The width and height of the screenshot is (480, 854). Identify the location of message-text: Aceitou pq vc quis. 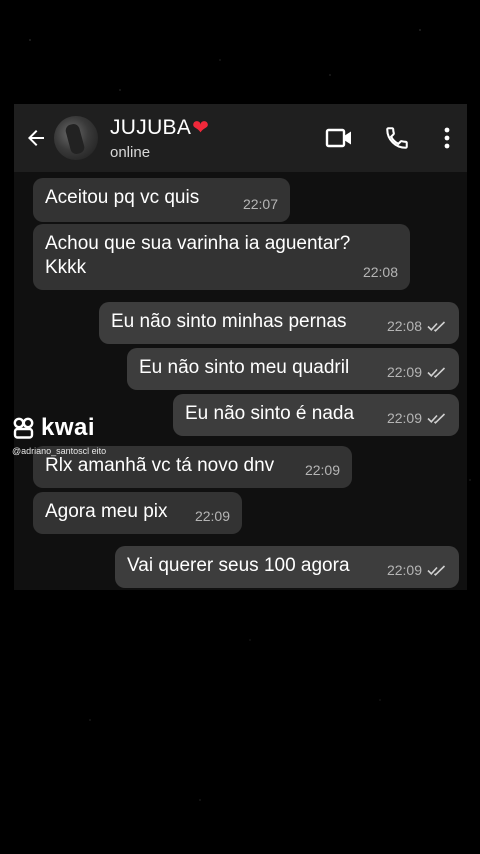
(122, 197).